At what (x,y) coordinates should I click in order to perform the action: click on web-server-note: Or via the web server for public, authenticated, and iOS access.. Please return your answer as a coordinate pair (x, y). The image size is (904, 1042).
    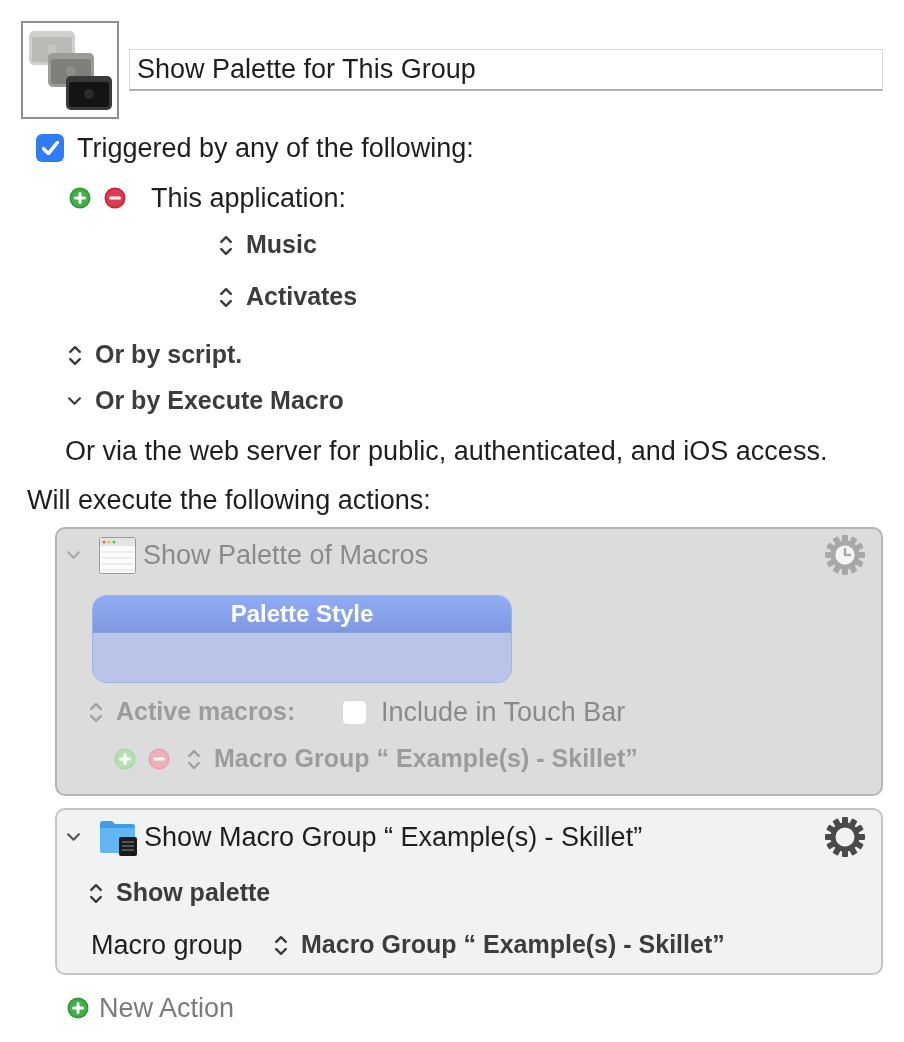
    Looking at the image, I should click on (446, 451).